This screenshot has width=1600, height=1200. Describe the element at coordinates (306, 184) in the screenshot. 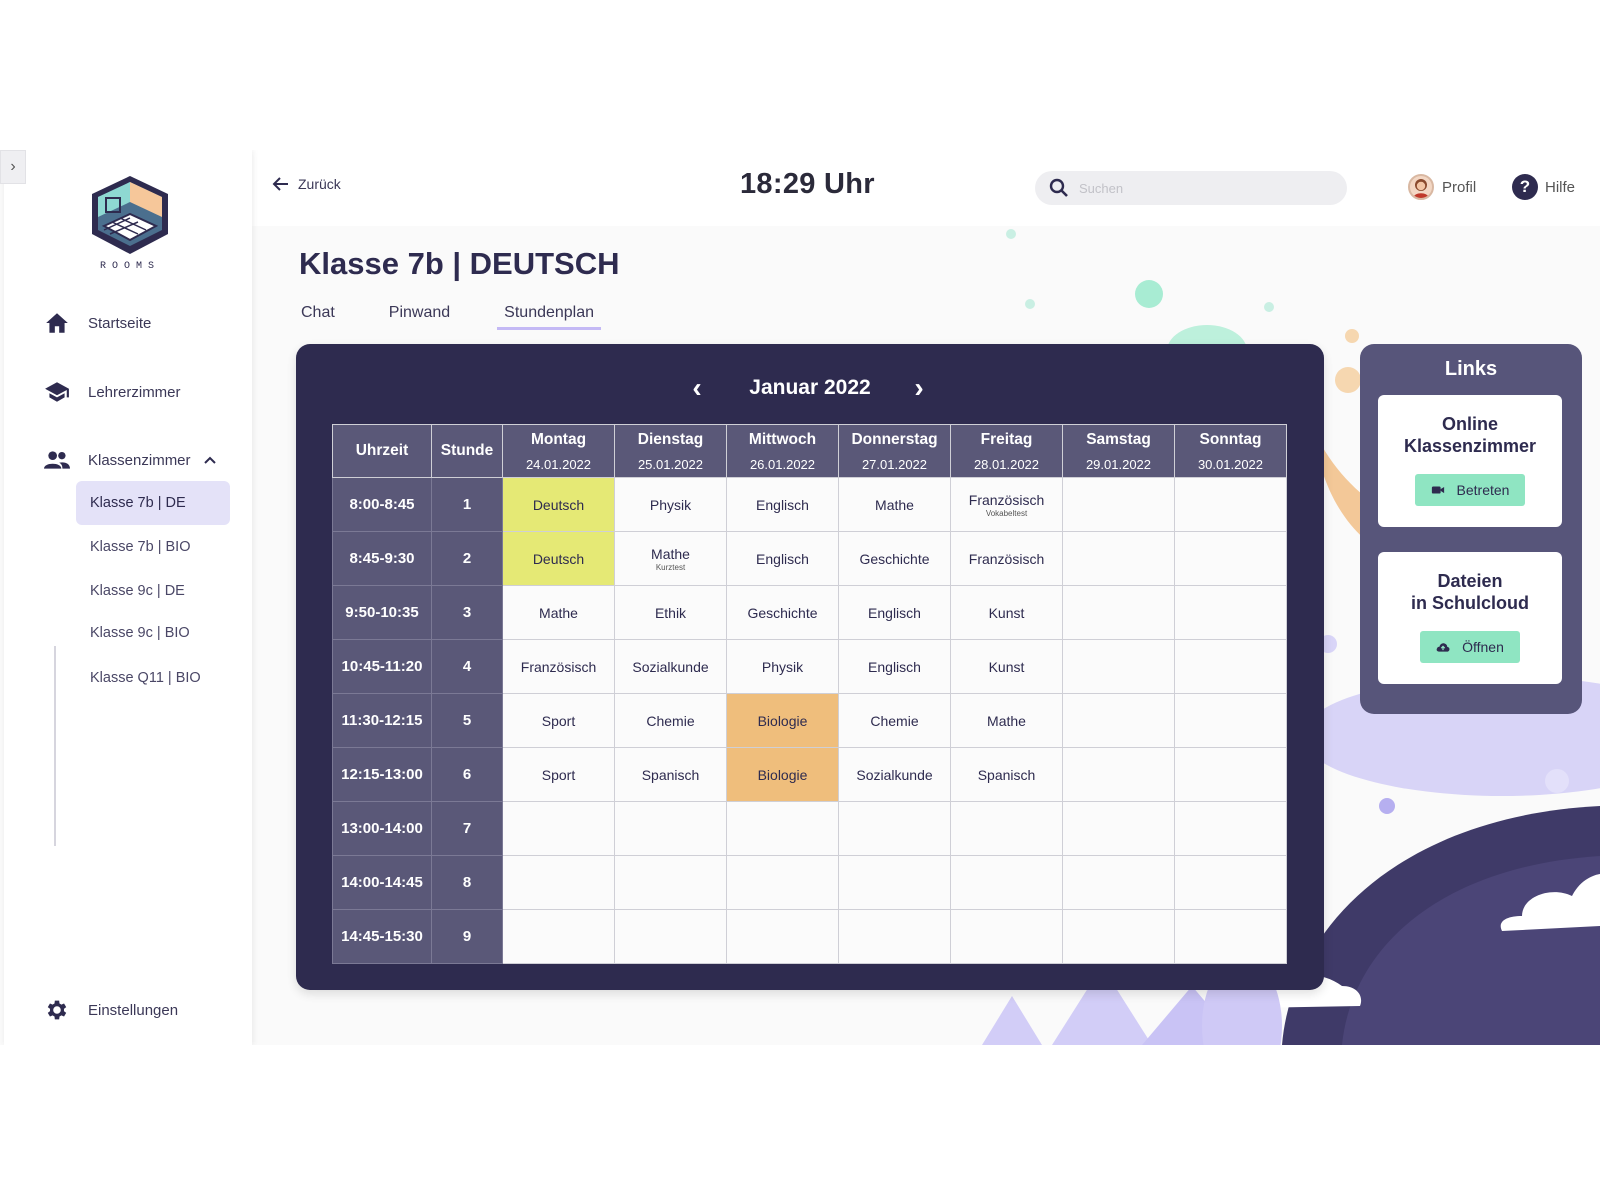

I see `back-button: Zurück` at that location.